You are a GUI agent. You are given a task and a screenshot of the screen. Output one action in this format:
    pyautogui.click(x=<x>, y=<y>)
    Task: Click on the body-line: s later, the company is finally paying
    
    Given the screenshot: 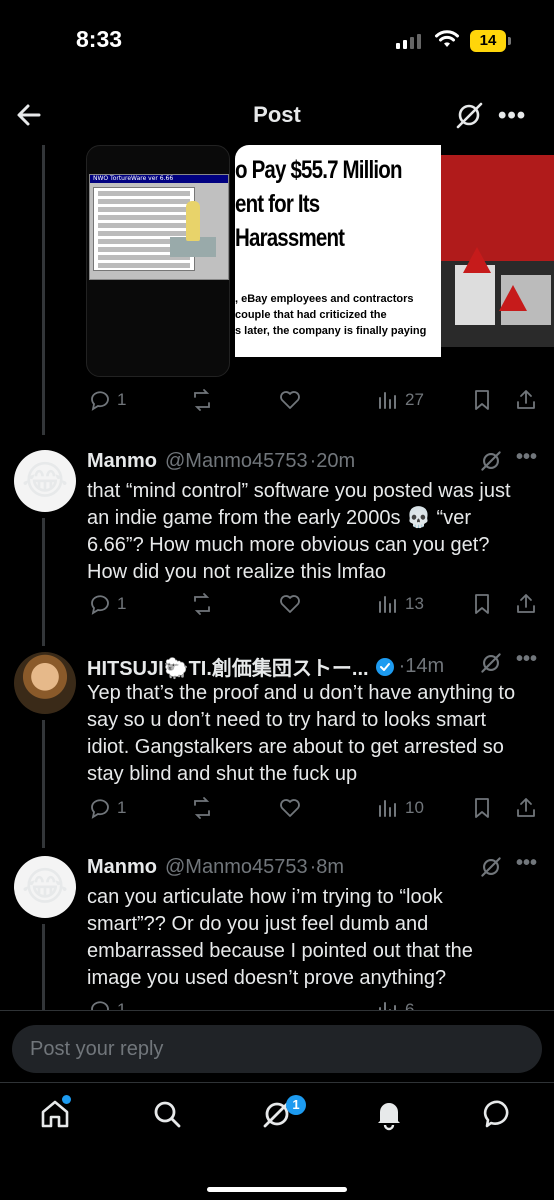 What is the action you would take?
    pyautogui.click(x=331, y=331)
    